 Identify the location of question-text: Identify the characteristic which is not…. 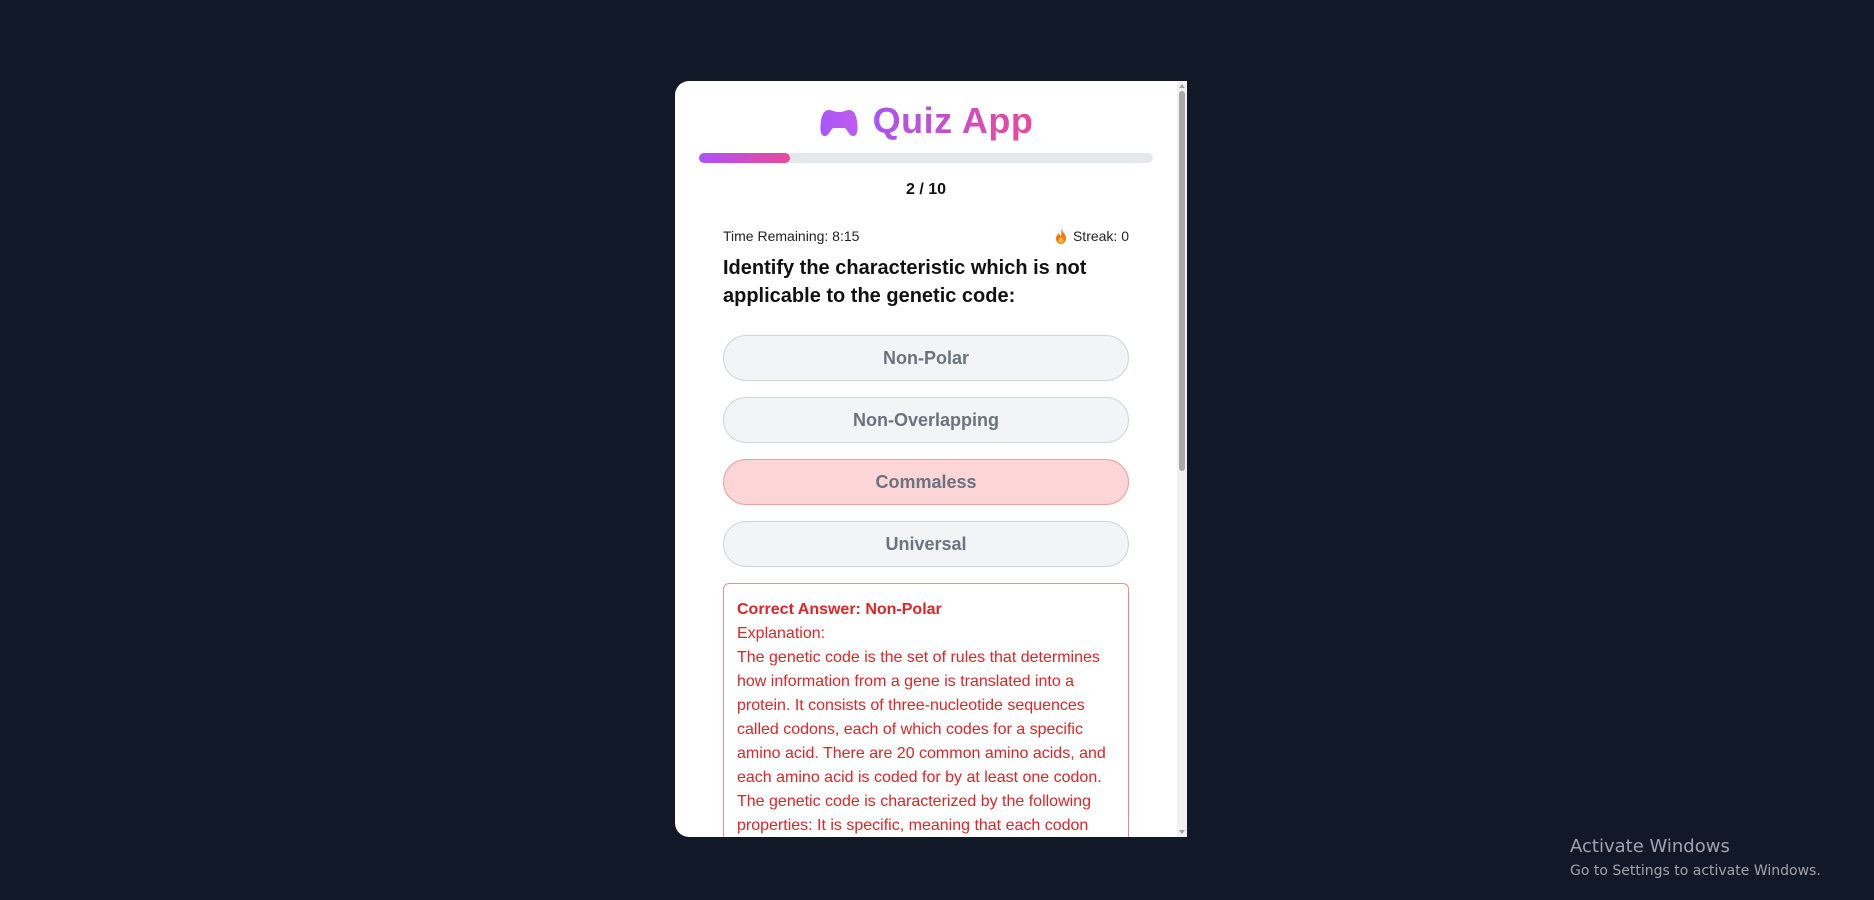
(905, 282).